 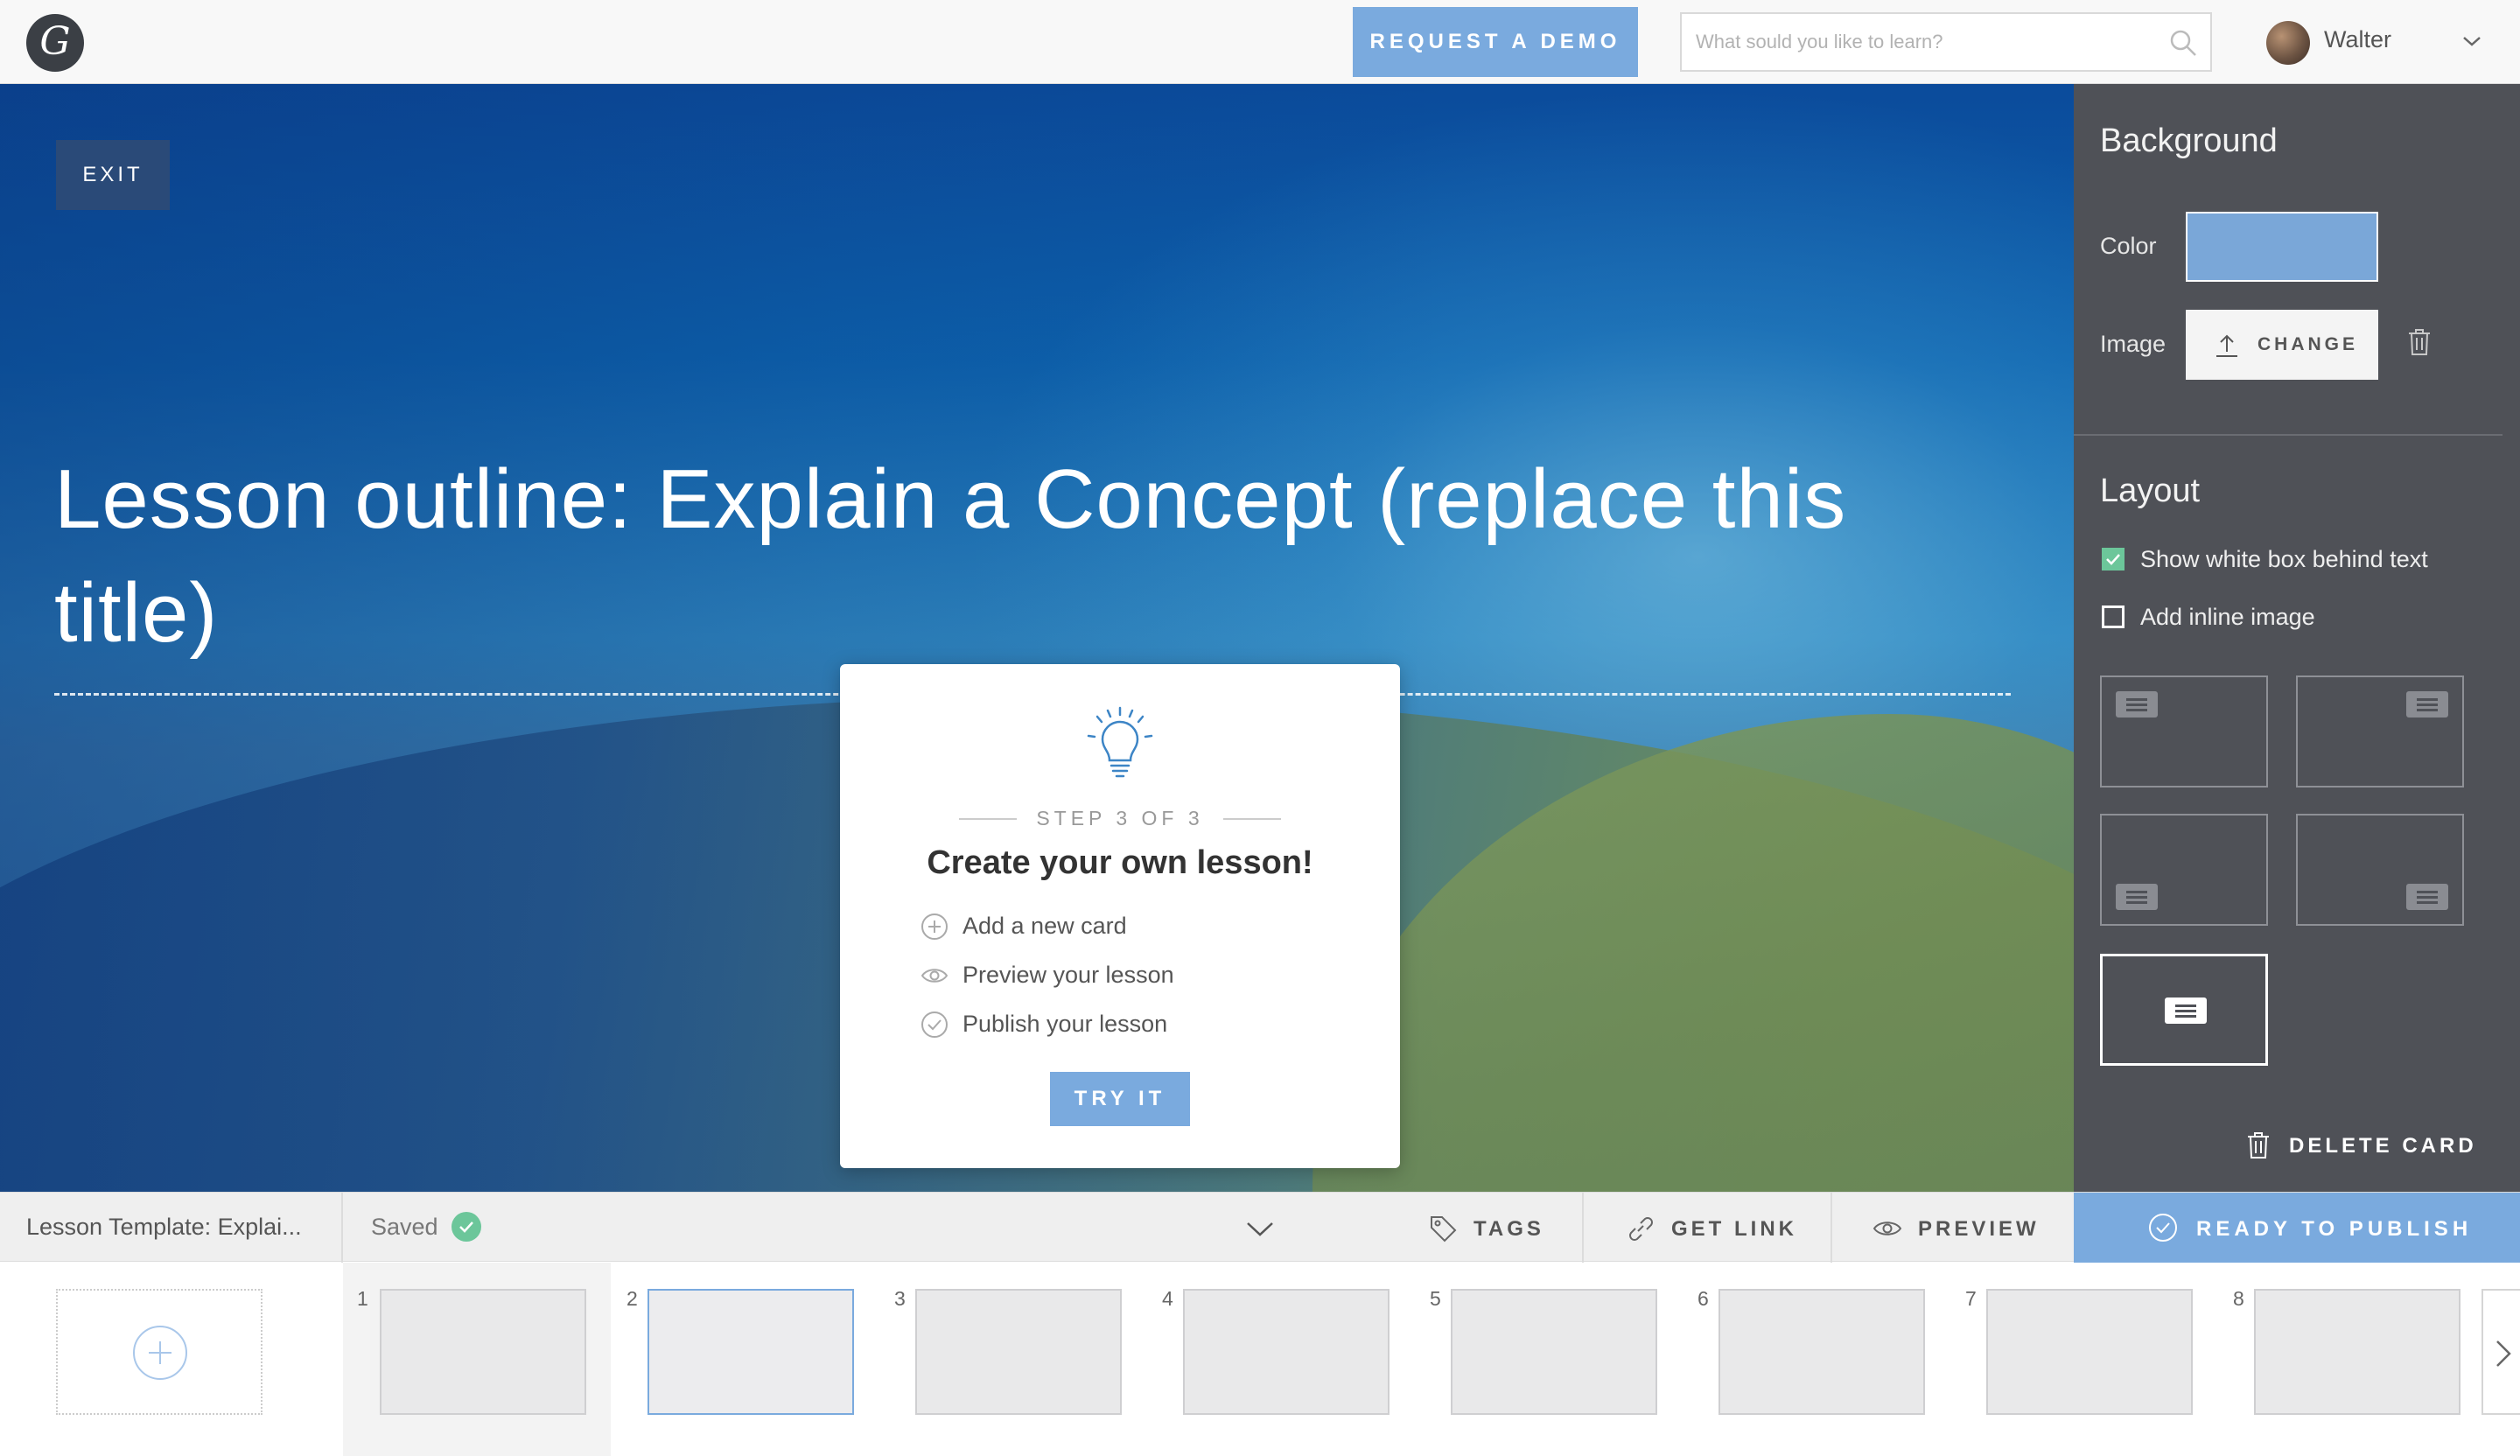 I want to click on change-image-button: CHANGE, so click(x=2282, y=345).